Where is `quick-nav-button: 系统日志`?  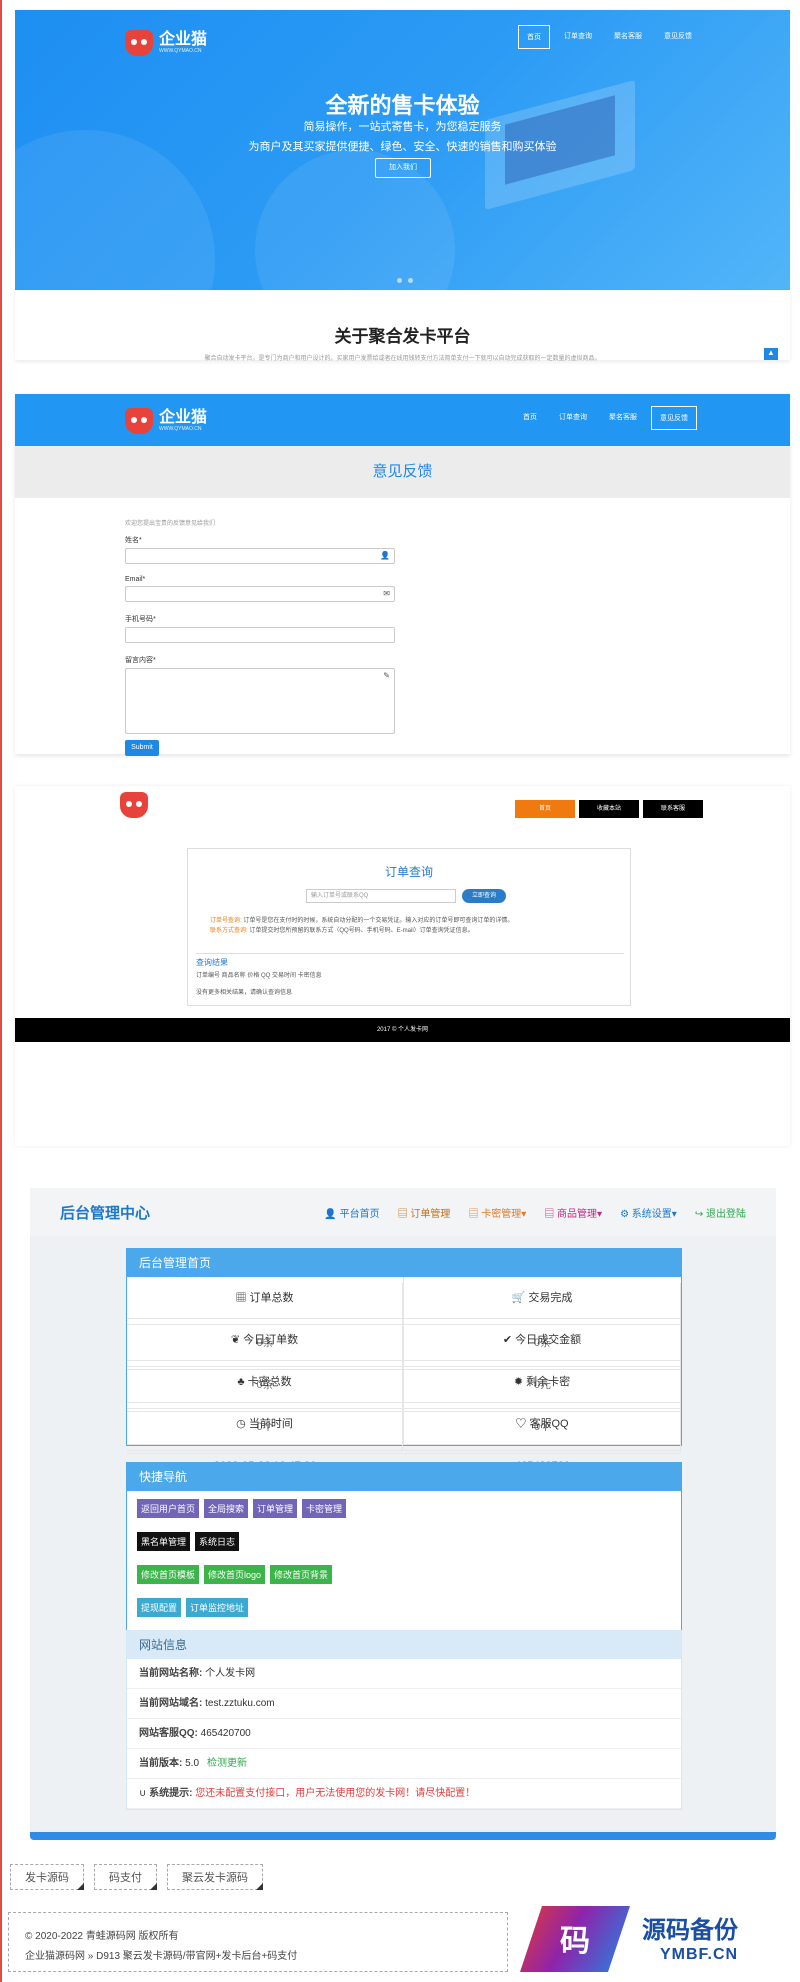 quick-nav-button: 系统日志 is located at coordinates (217, 1541).